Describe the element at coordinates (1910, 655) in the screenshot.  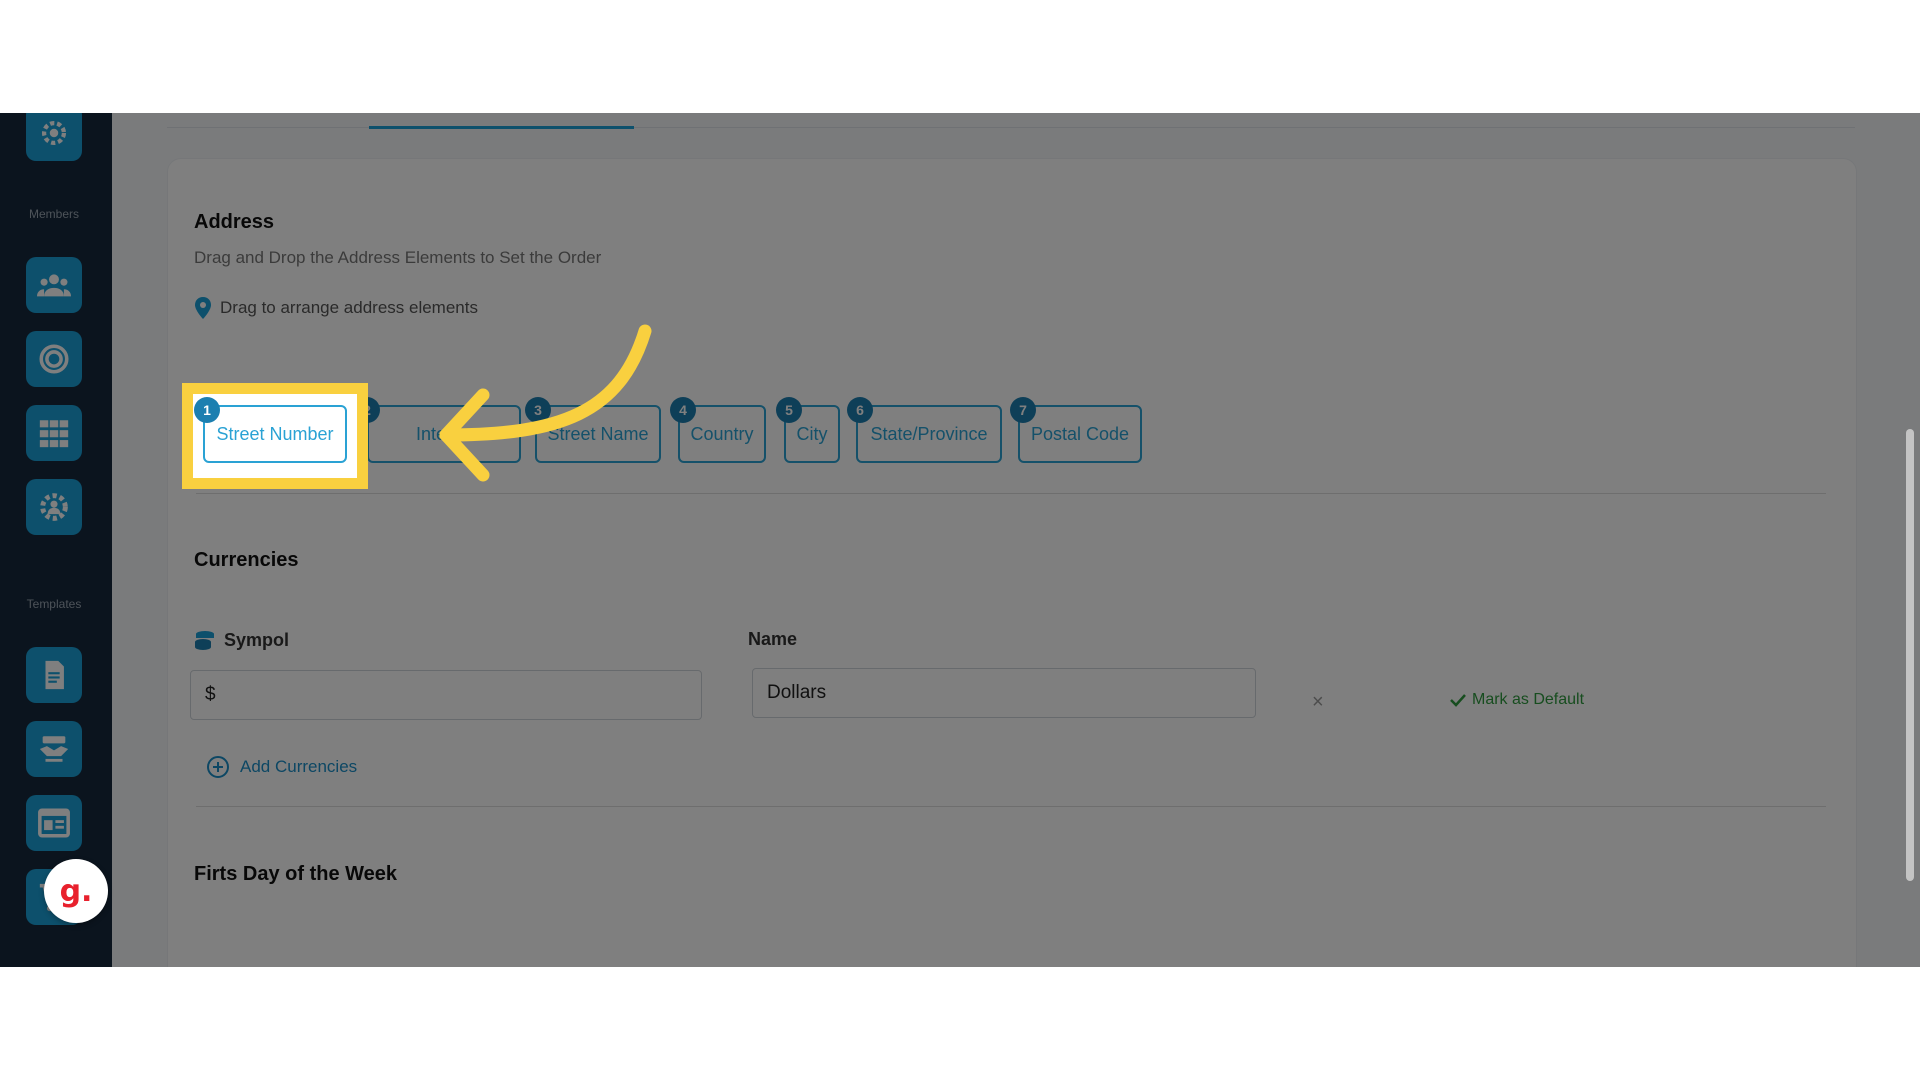
I see `scrollbar` at that location.